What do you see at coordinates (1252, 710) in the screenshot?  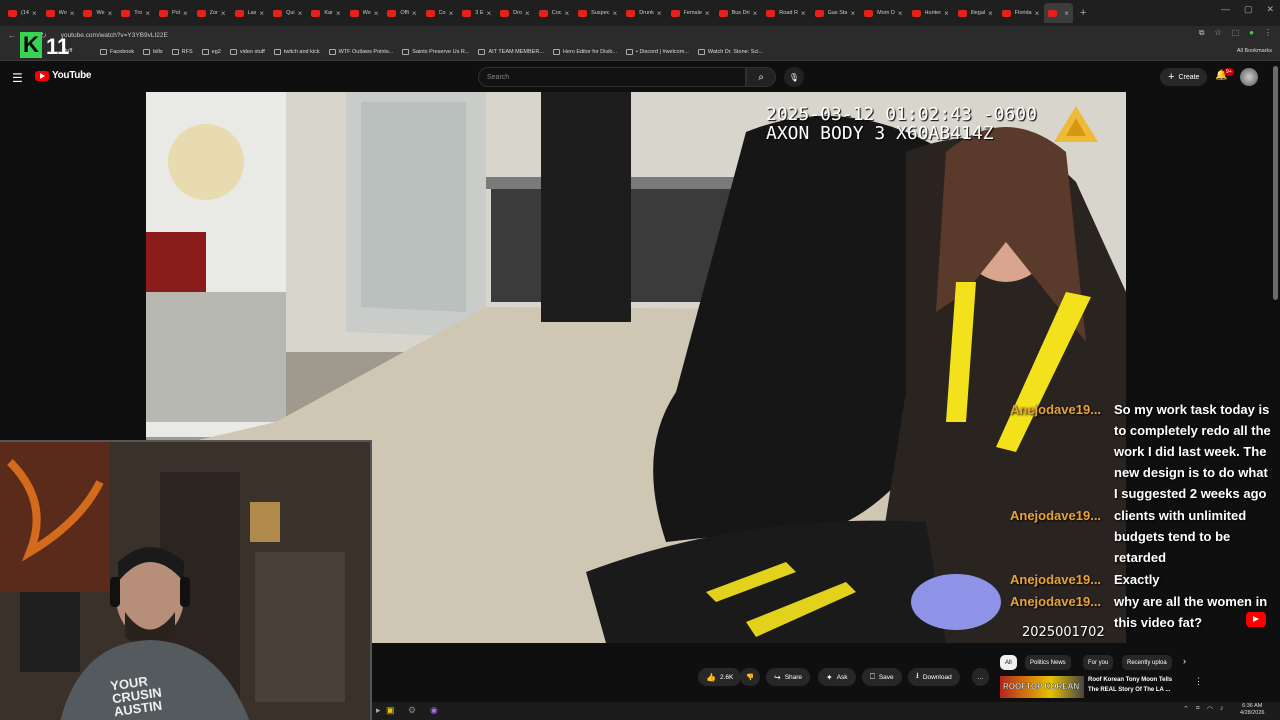 I see `taskbar-clock: 6:36 AM 4/28/2026` at bounding box center [1252, 710].